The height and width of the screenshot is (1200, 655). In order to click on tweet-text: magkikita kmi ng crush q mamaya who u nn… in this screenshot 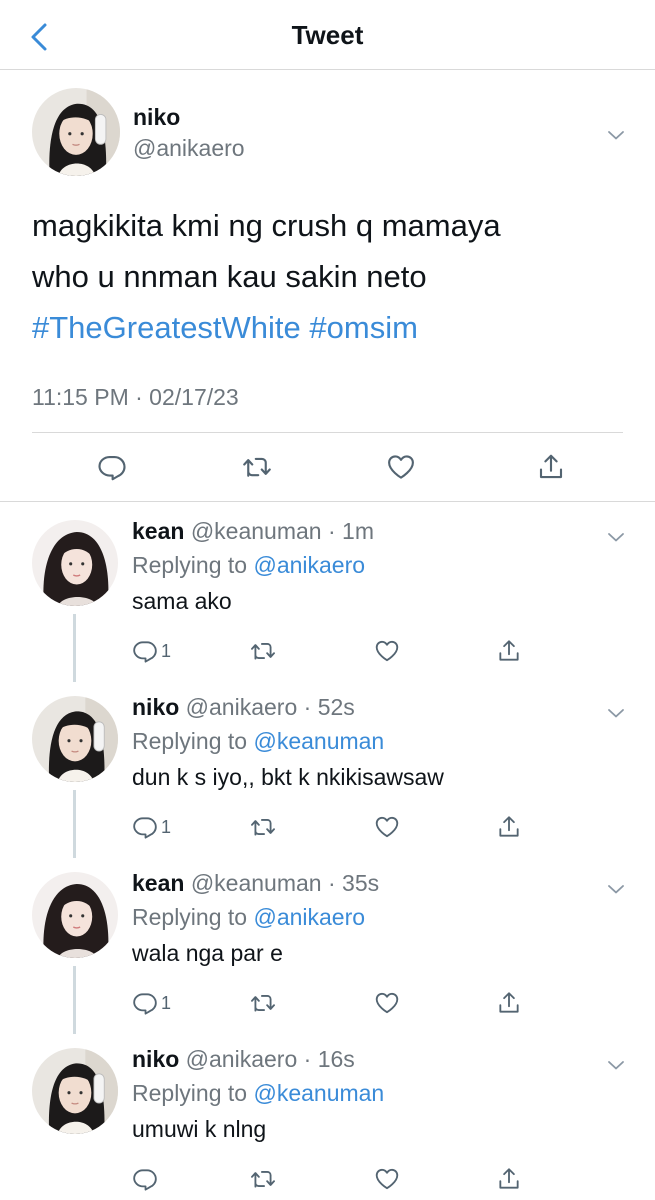, I will do `click(332, 276)`.